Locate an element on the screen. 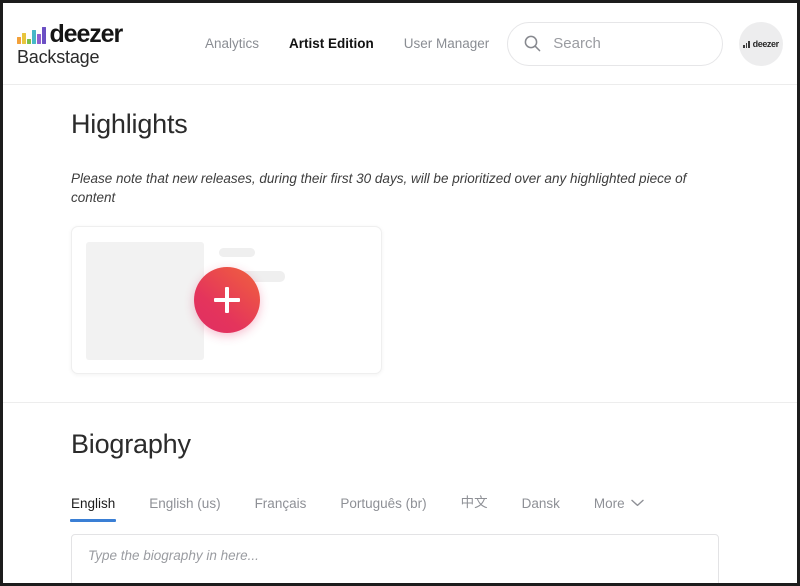 The height and width of the screenshot is (586, 800). skeleton-line-short is located at coordinates (237, 252).